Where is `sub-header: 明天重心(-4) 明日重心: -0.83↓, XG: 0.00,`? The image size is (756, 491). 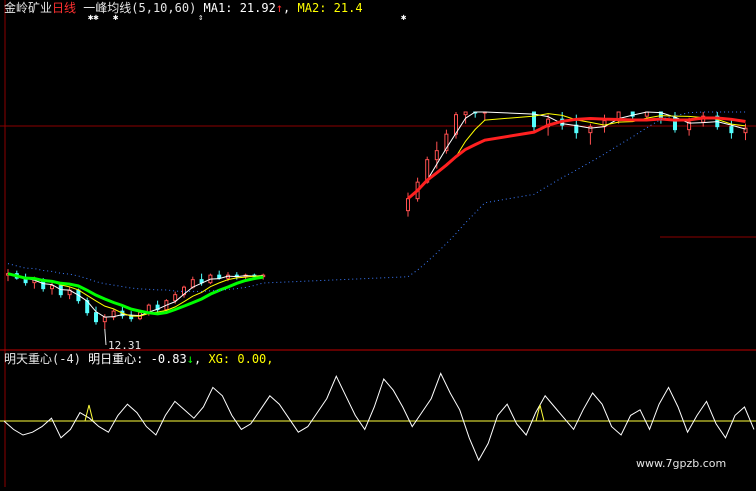
sub-header: 明天重心(-4) 明日重心: -0.83↓, XG: 0.00, is located at coordinates (139, 359).